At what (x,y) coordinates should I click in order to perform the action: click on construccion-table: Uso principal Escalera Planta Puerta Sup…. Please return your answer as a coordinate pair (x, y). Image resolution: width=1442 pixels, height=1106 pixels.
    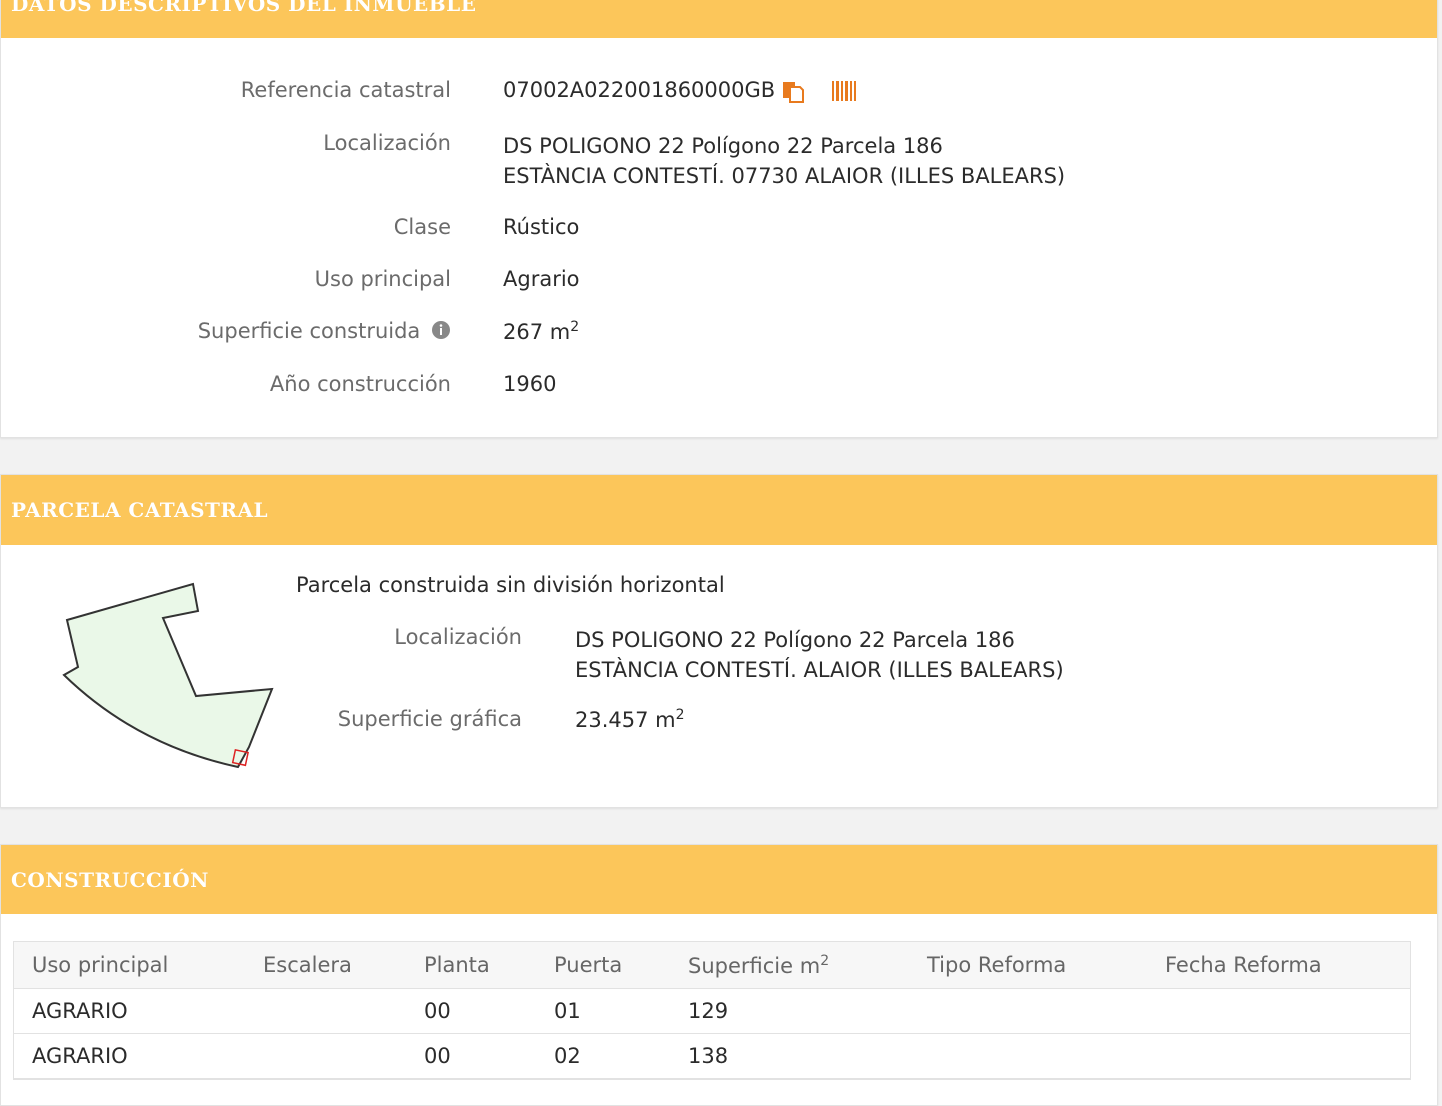
    Looking at the image, I should click on (712, 1010).